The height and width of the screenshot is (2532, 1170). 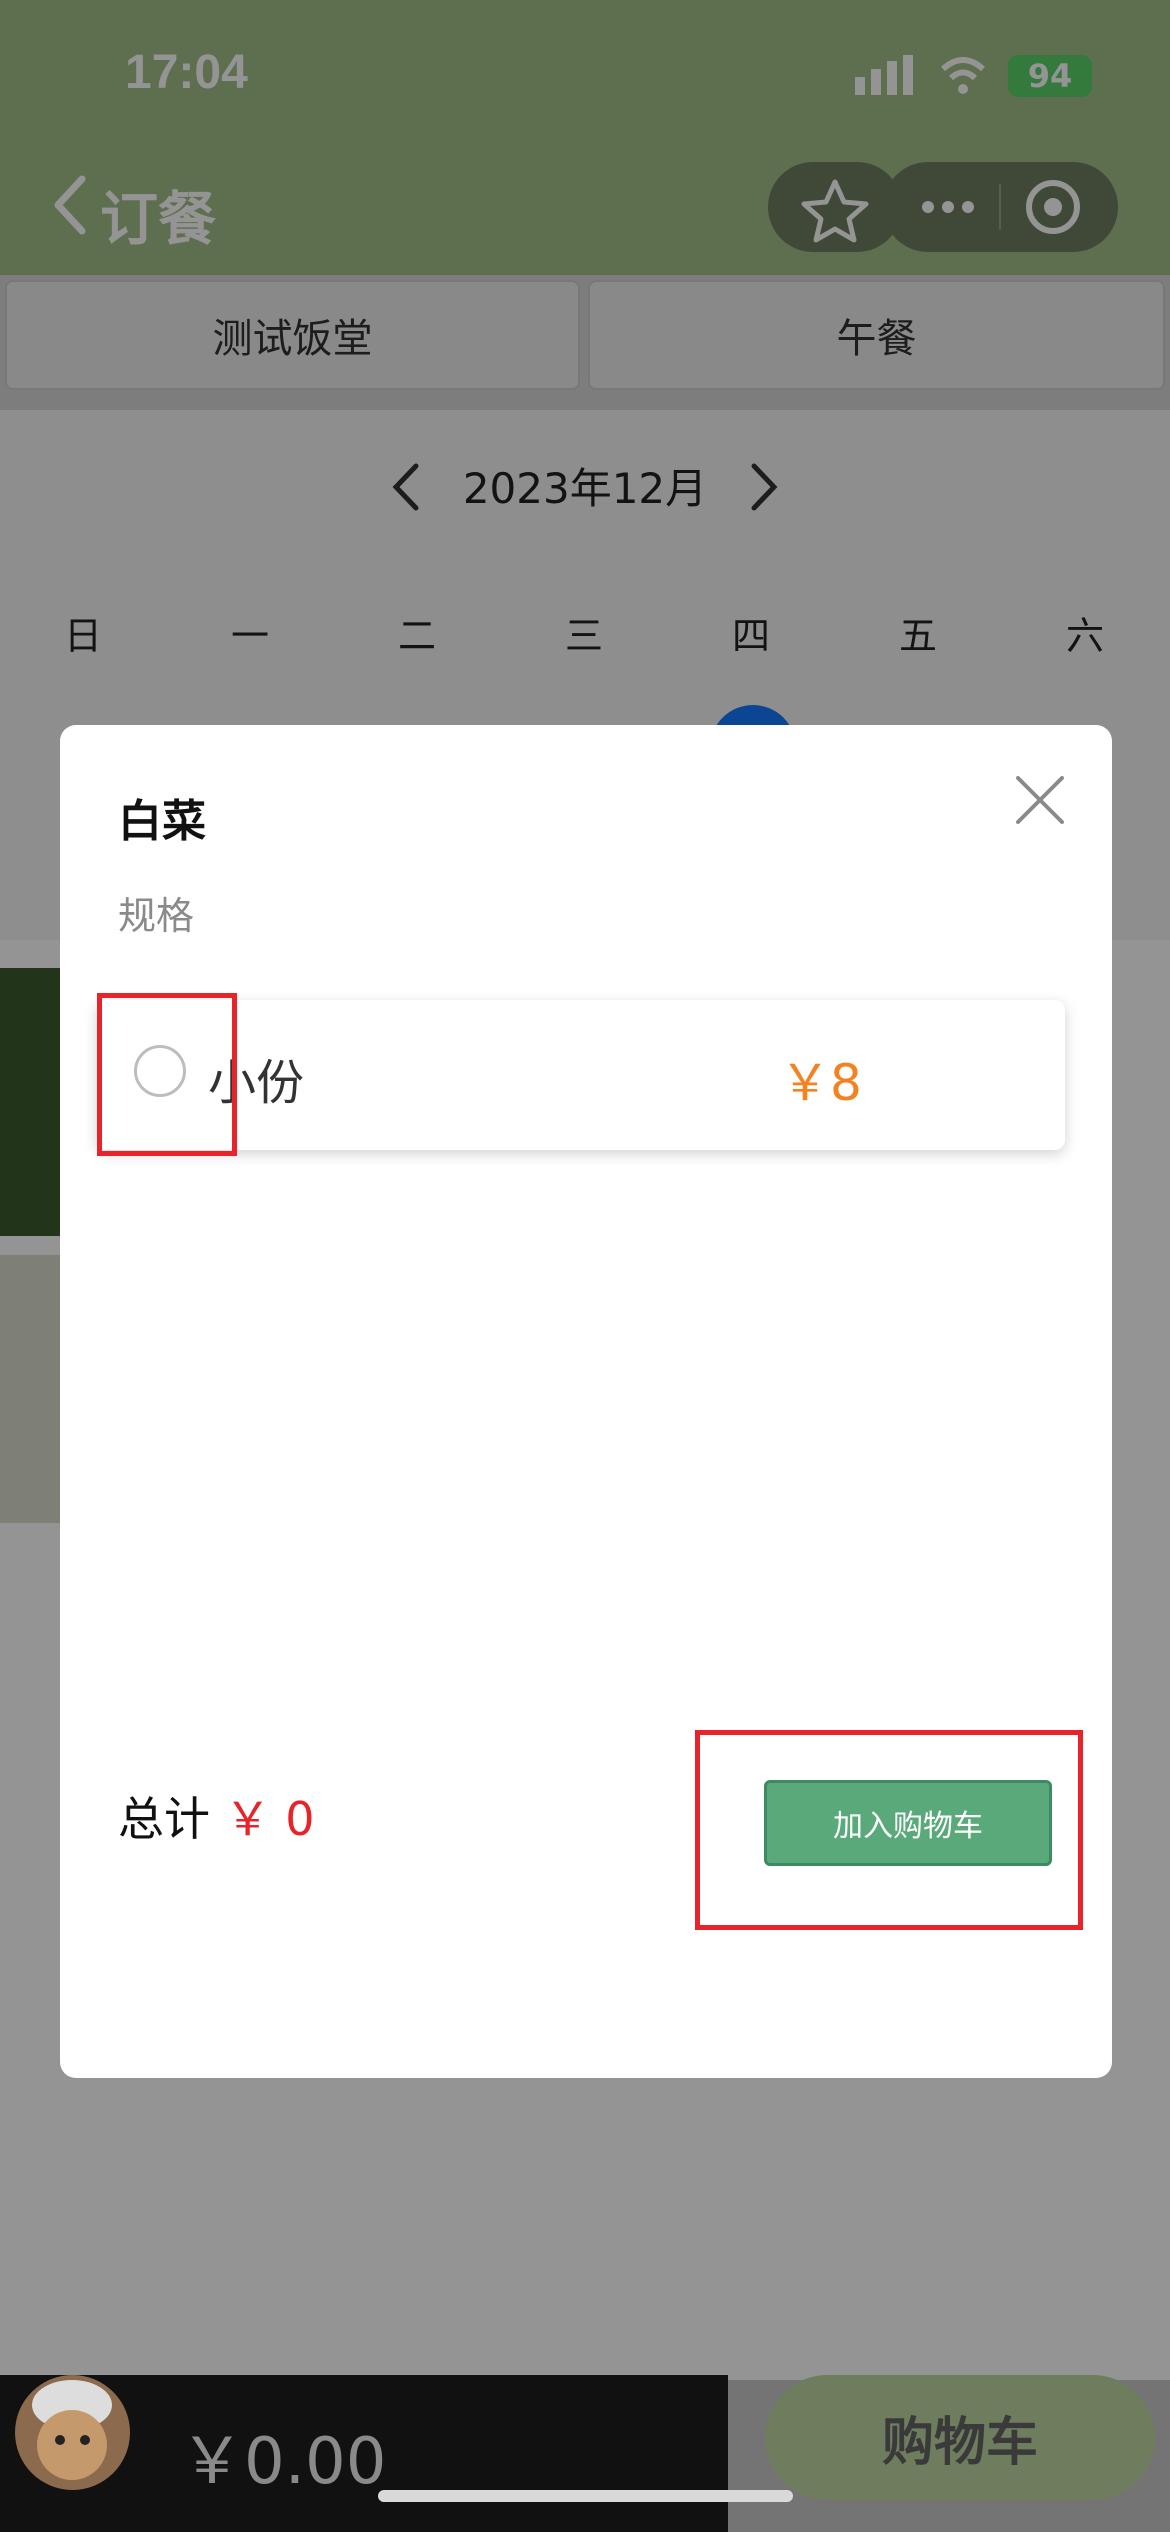 What do you see at coordinates (269, 1819) in the screenshot?
I see `total-value: ￥ 0` at bounding box center [269, 1819].